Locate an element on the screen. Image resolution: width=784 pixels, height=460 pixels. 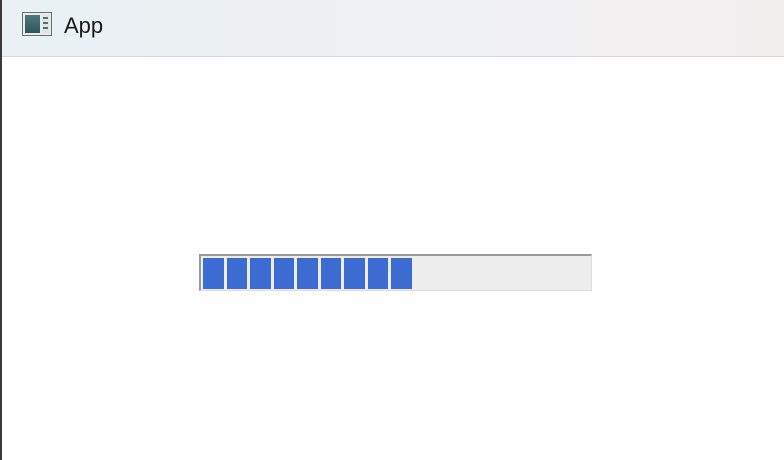
progress-fill is located at coordinates (307, 273).